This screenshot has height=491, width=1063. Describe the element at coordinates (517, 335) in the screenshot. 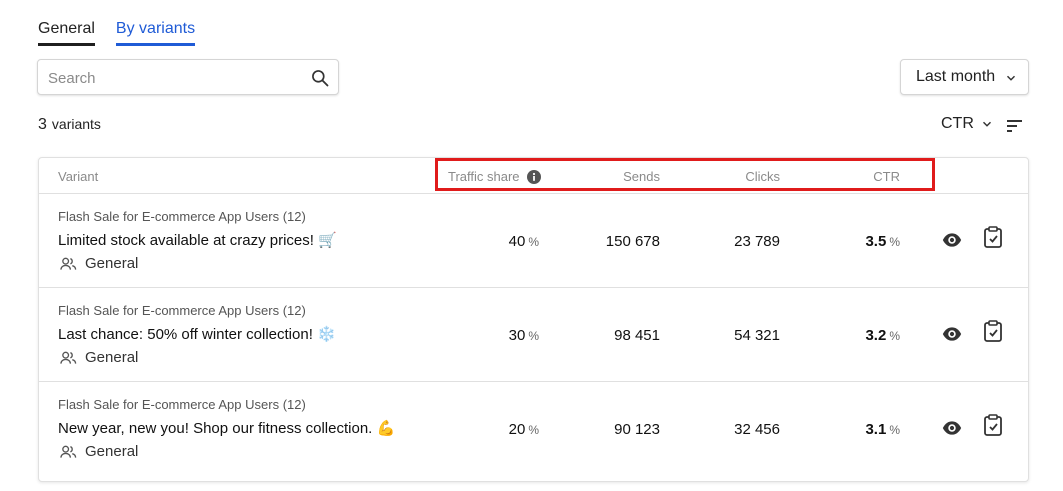

I see `row-traffic-value: 30` at that location.